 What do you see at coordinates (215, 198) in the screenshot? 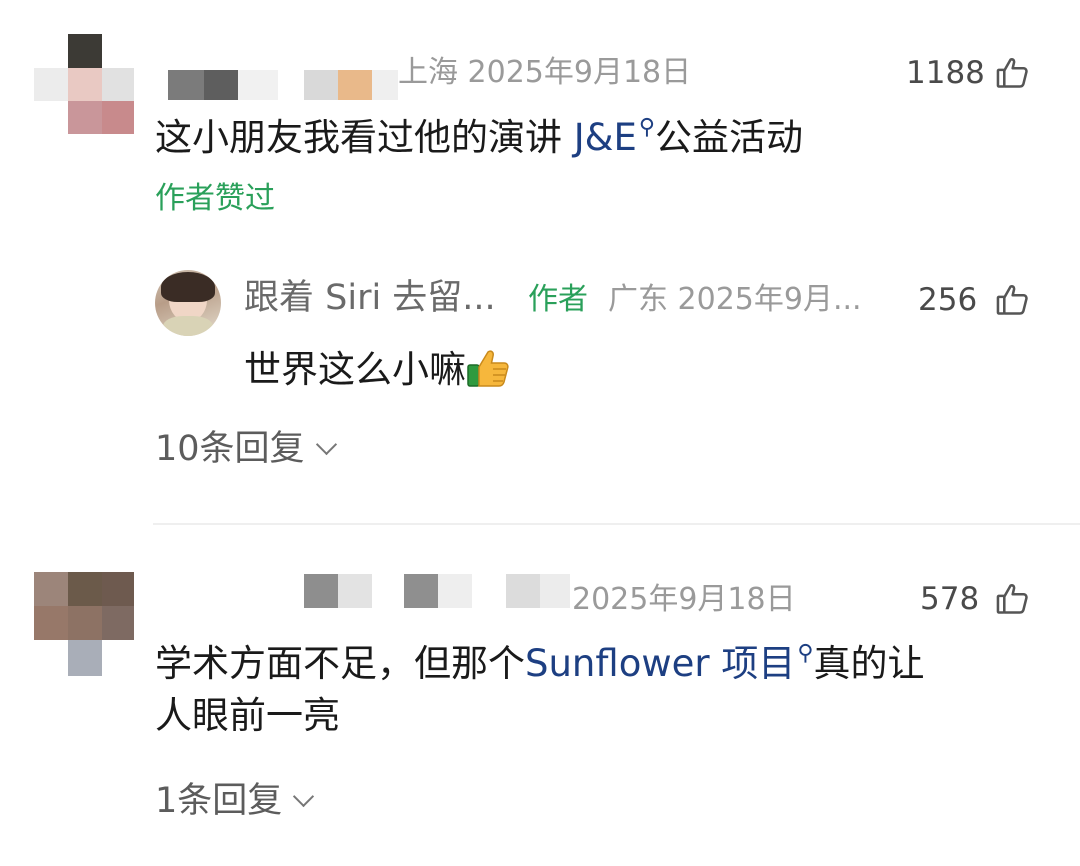
I see `author-liked-badge: 作者赞过` at bounding box center [215, 198].